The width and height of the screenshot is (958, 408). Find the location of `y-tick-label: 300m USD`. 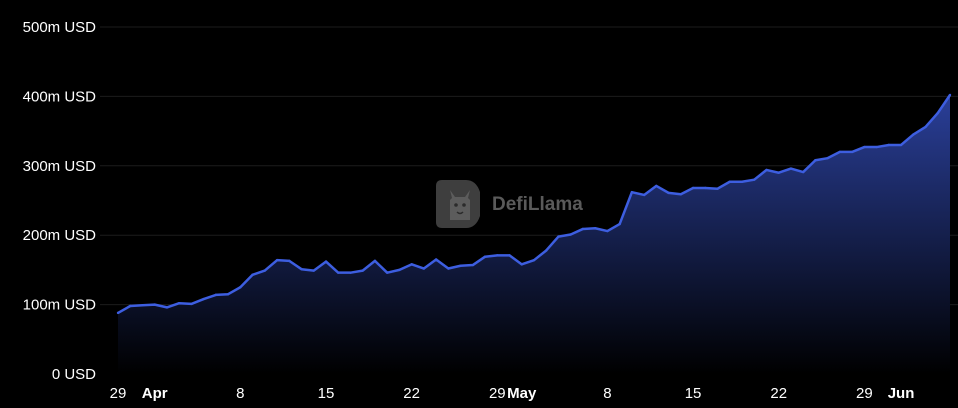

y-tick-label: 300m USD is located at coordinates (60, 166).